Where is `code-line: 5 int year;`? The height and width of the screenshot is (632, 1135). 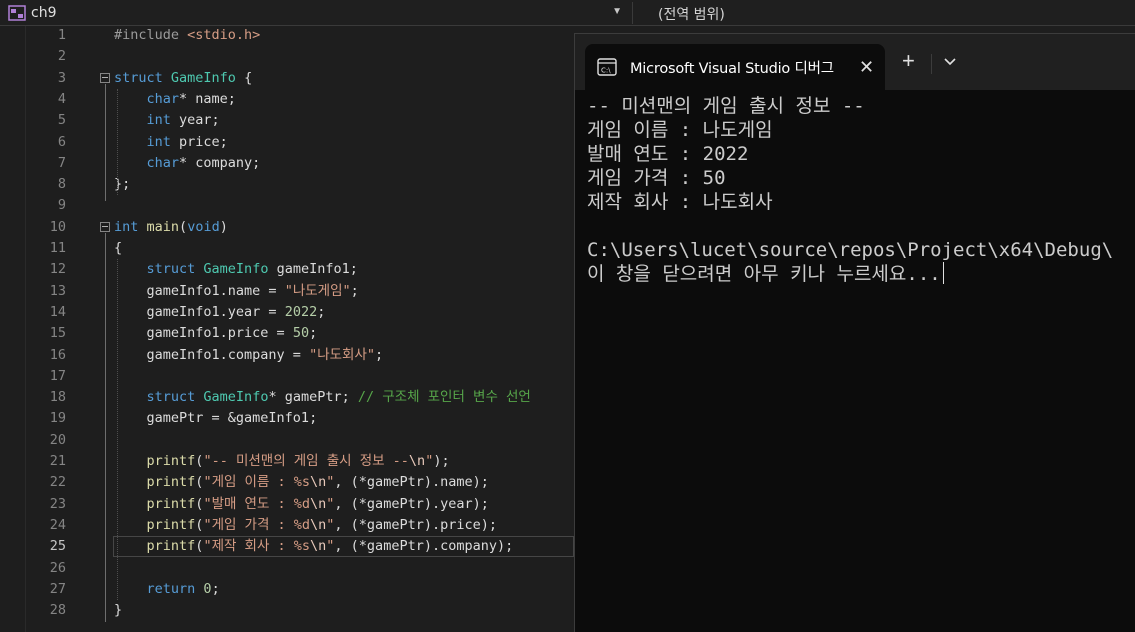
code-line: 5 int year; is located at coordinates (287, 120).